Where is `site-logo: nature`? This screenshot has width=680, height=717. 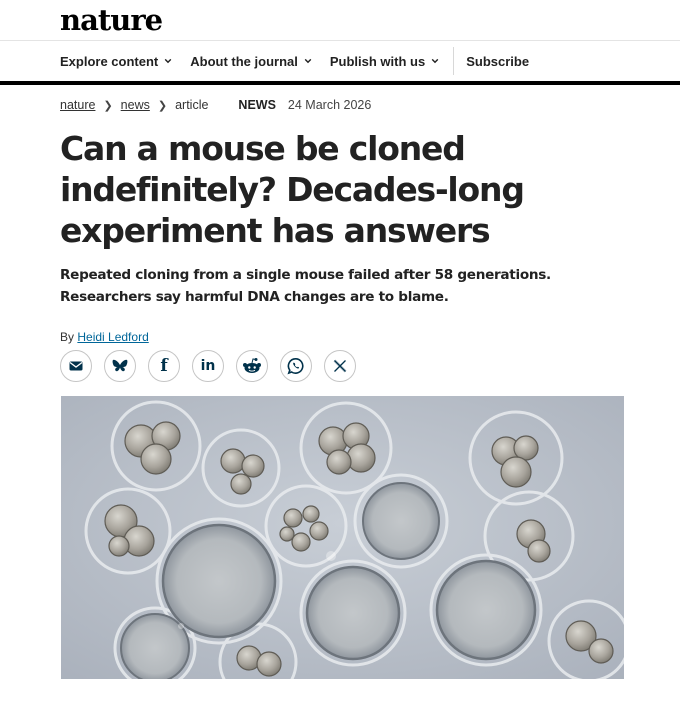
site-logo: nature is located at coordinates (111, 20).